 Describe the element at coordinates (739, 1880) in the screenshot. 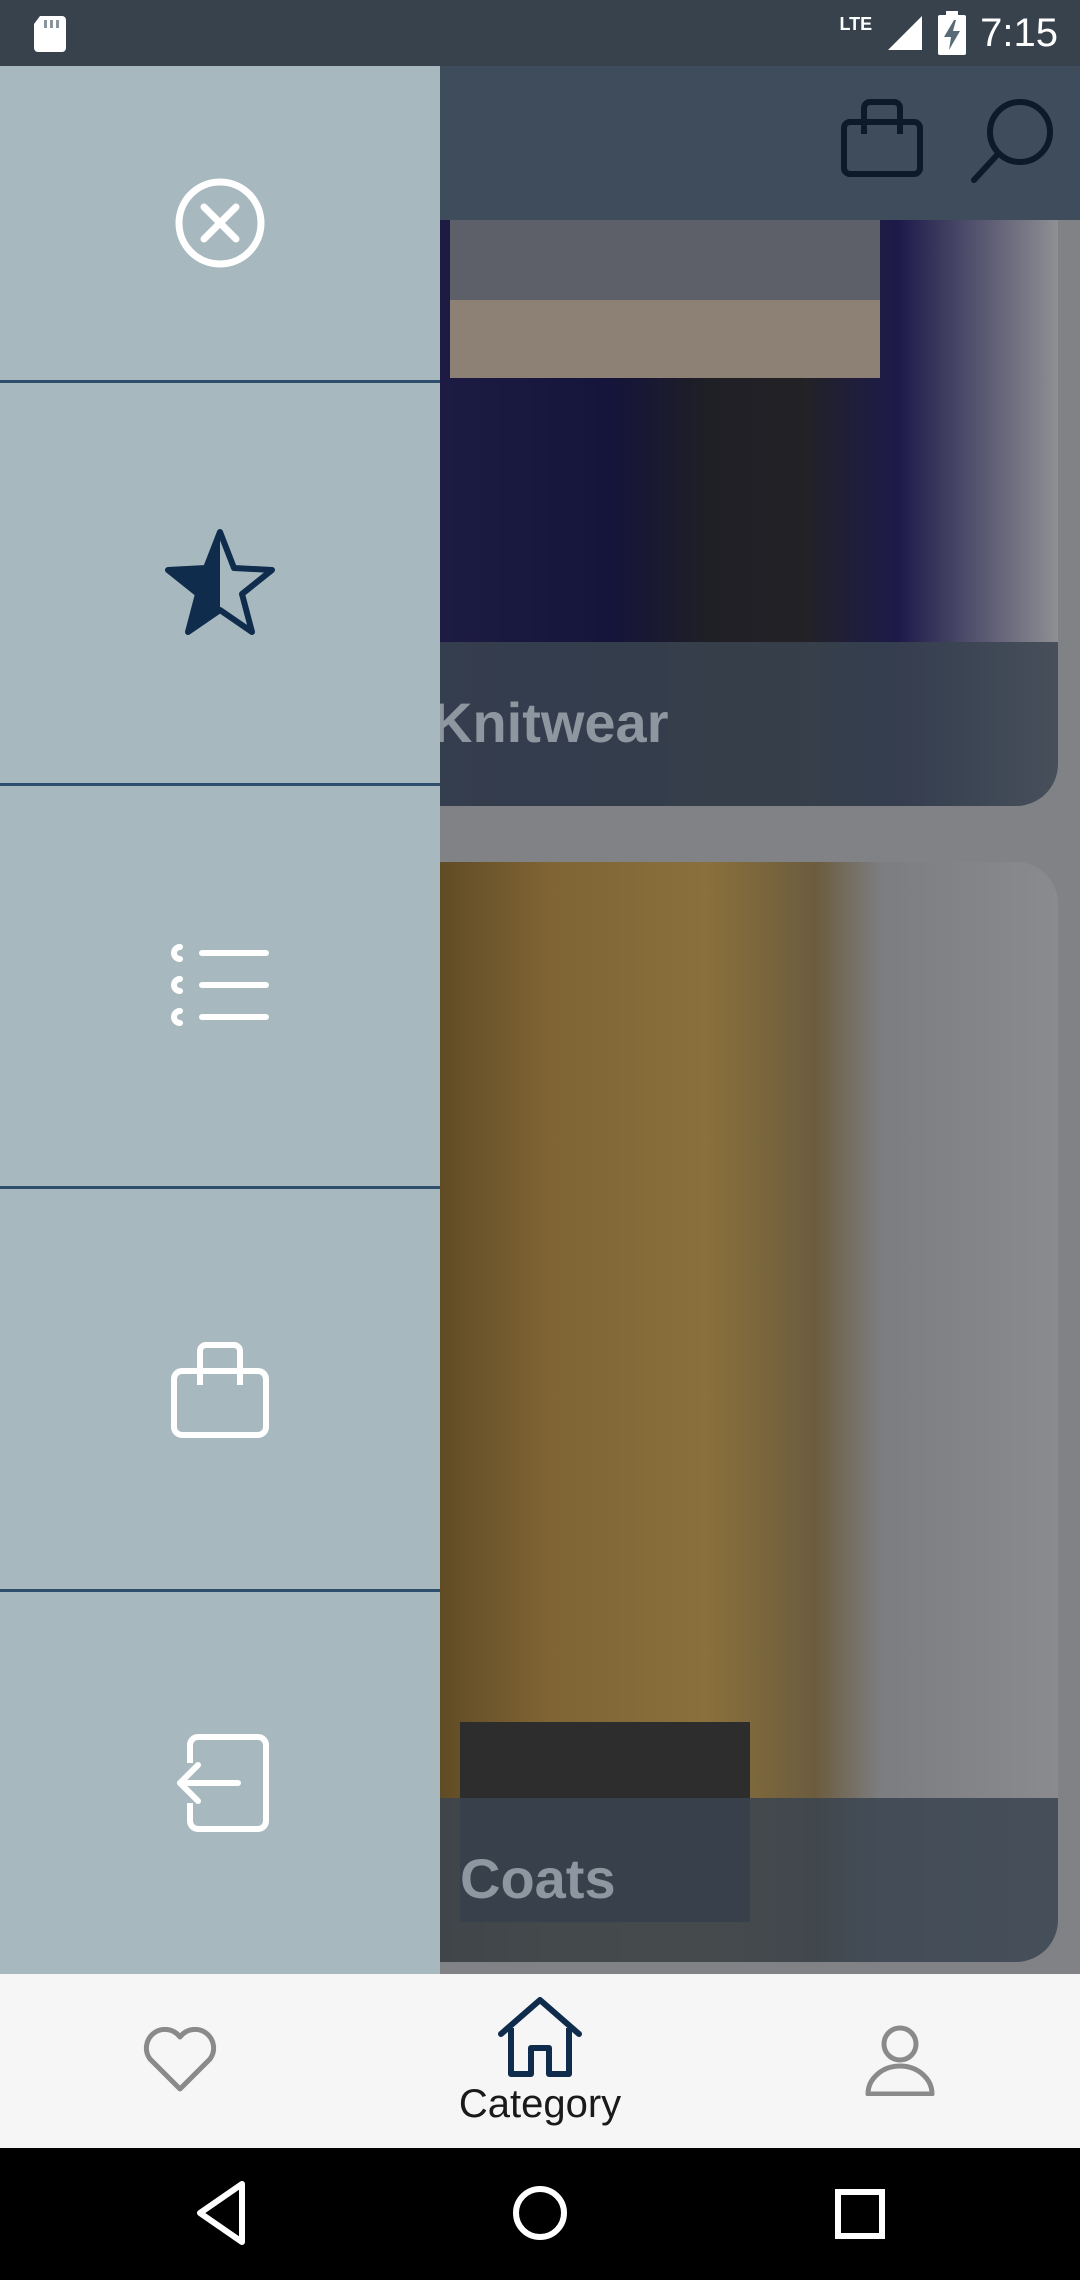

I see `category-label-bar: Coats` at that location.